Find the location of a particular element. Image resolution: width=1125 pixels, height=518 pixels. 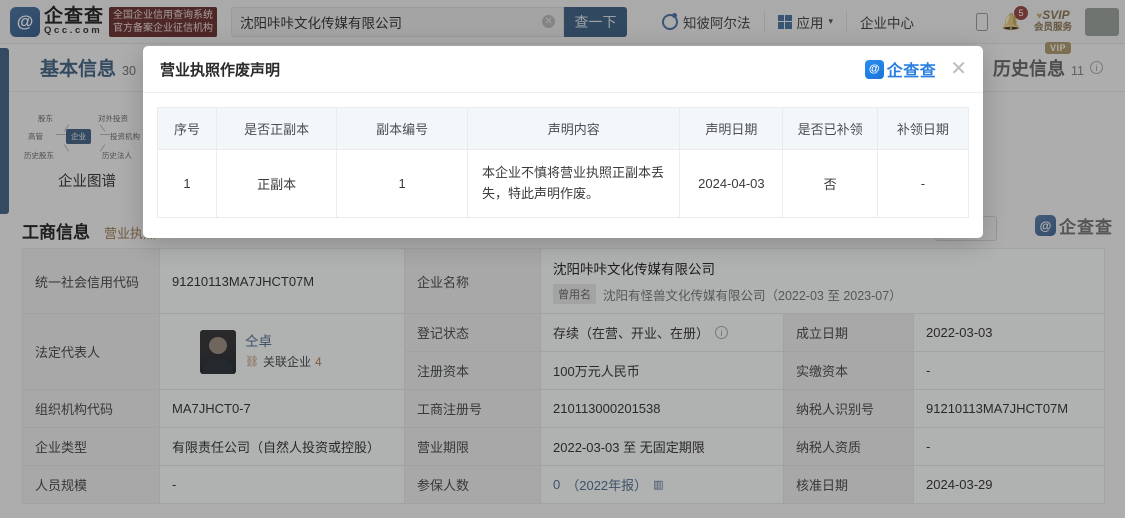

modal-header-right: @ 企查查 ✕ is located at coordinates (915, 69).